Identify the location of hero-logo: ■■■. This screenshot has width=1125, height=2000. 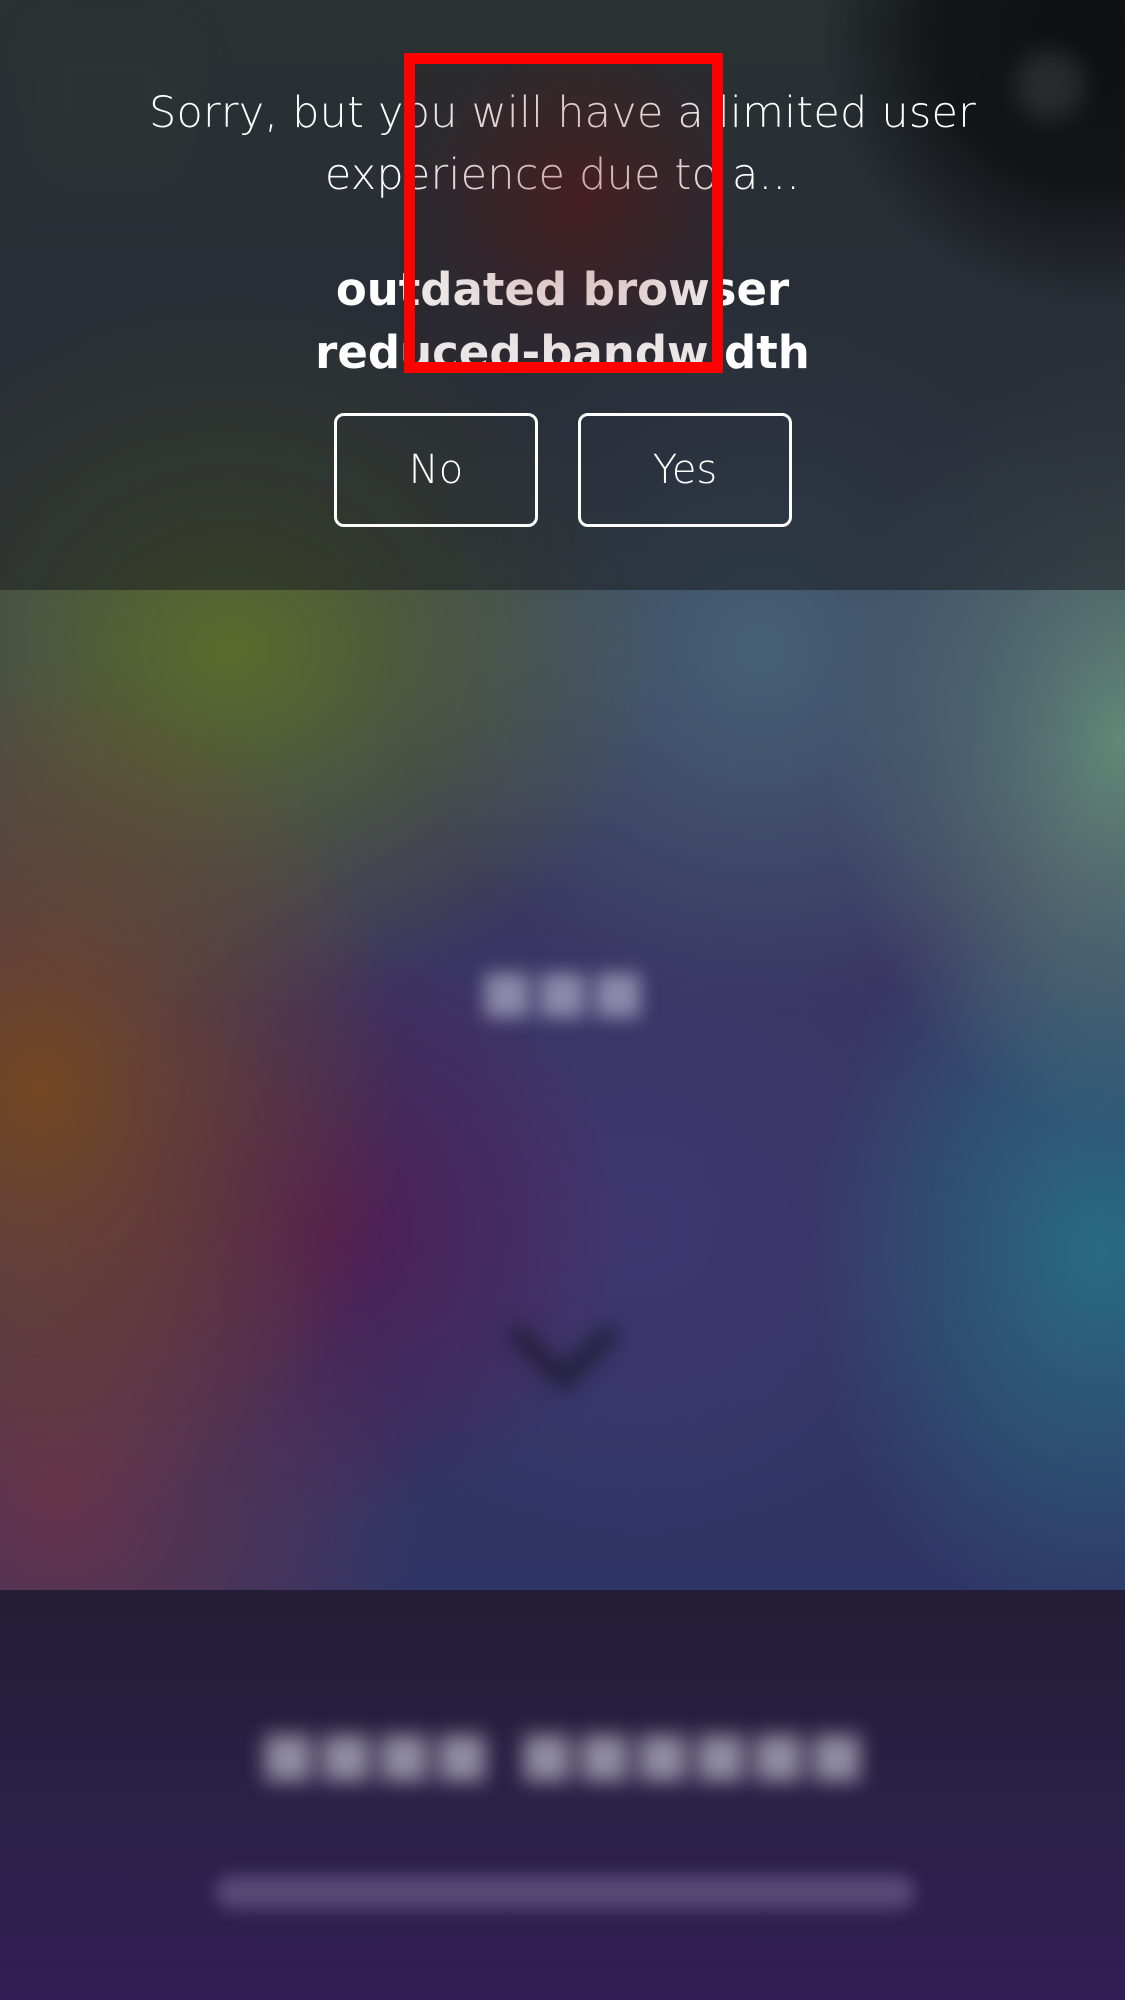
(562, 992).